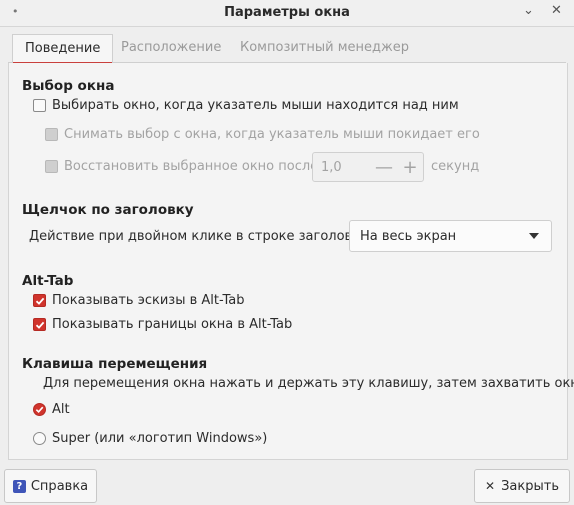 The height and width of the screenshot is (505, 574). What do you see at coordinates (384, 167) in the screenshot?
I see `decrement-button: —` at bounding box center [384, 167].